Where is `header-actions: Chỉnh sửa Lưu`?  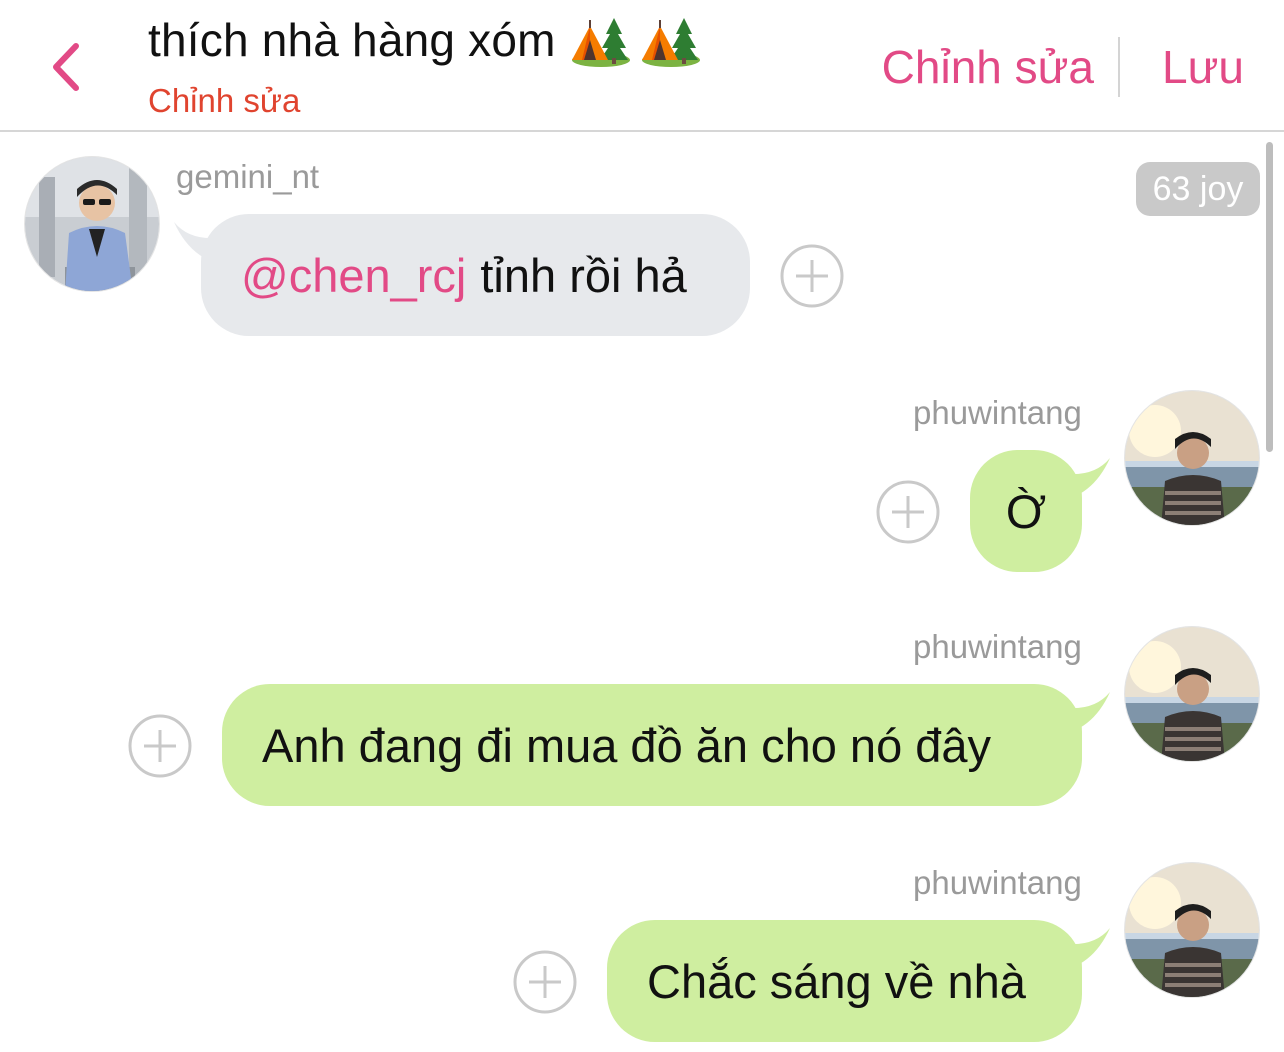
header-actions: Chỉnh sửa Lưu is located at coordinates (1063, 67).